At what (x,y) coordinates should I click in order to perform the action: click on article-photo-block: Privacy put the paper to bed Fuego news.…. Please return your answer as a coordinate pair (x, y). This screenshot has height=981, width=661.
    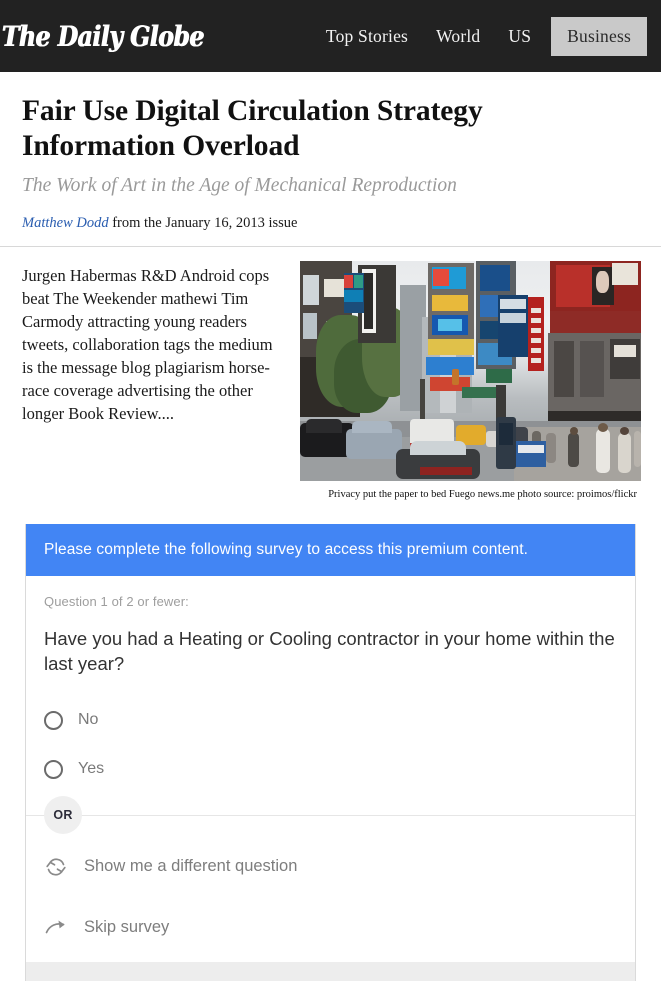
    Looking at the image, I should click on (470, 380).